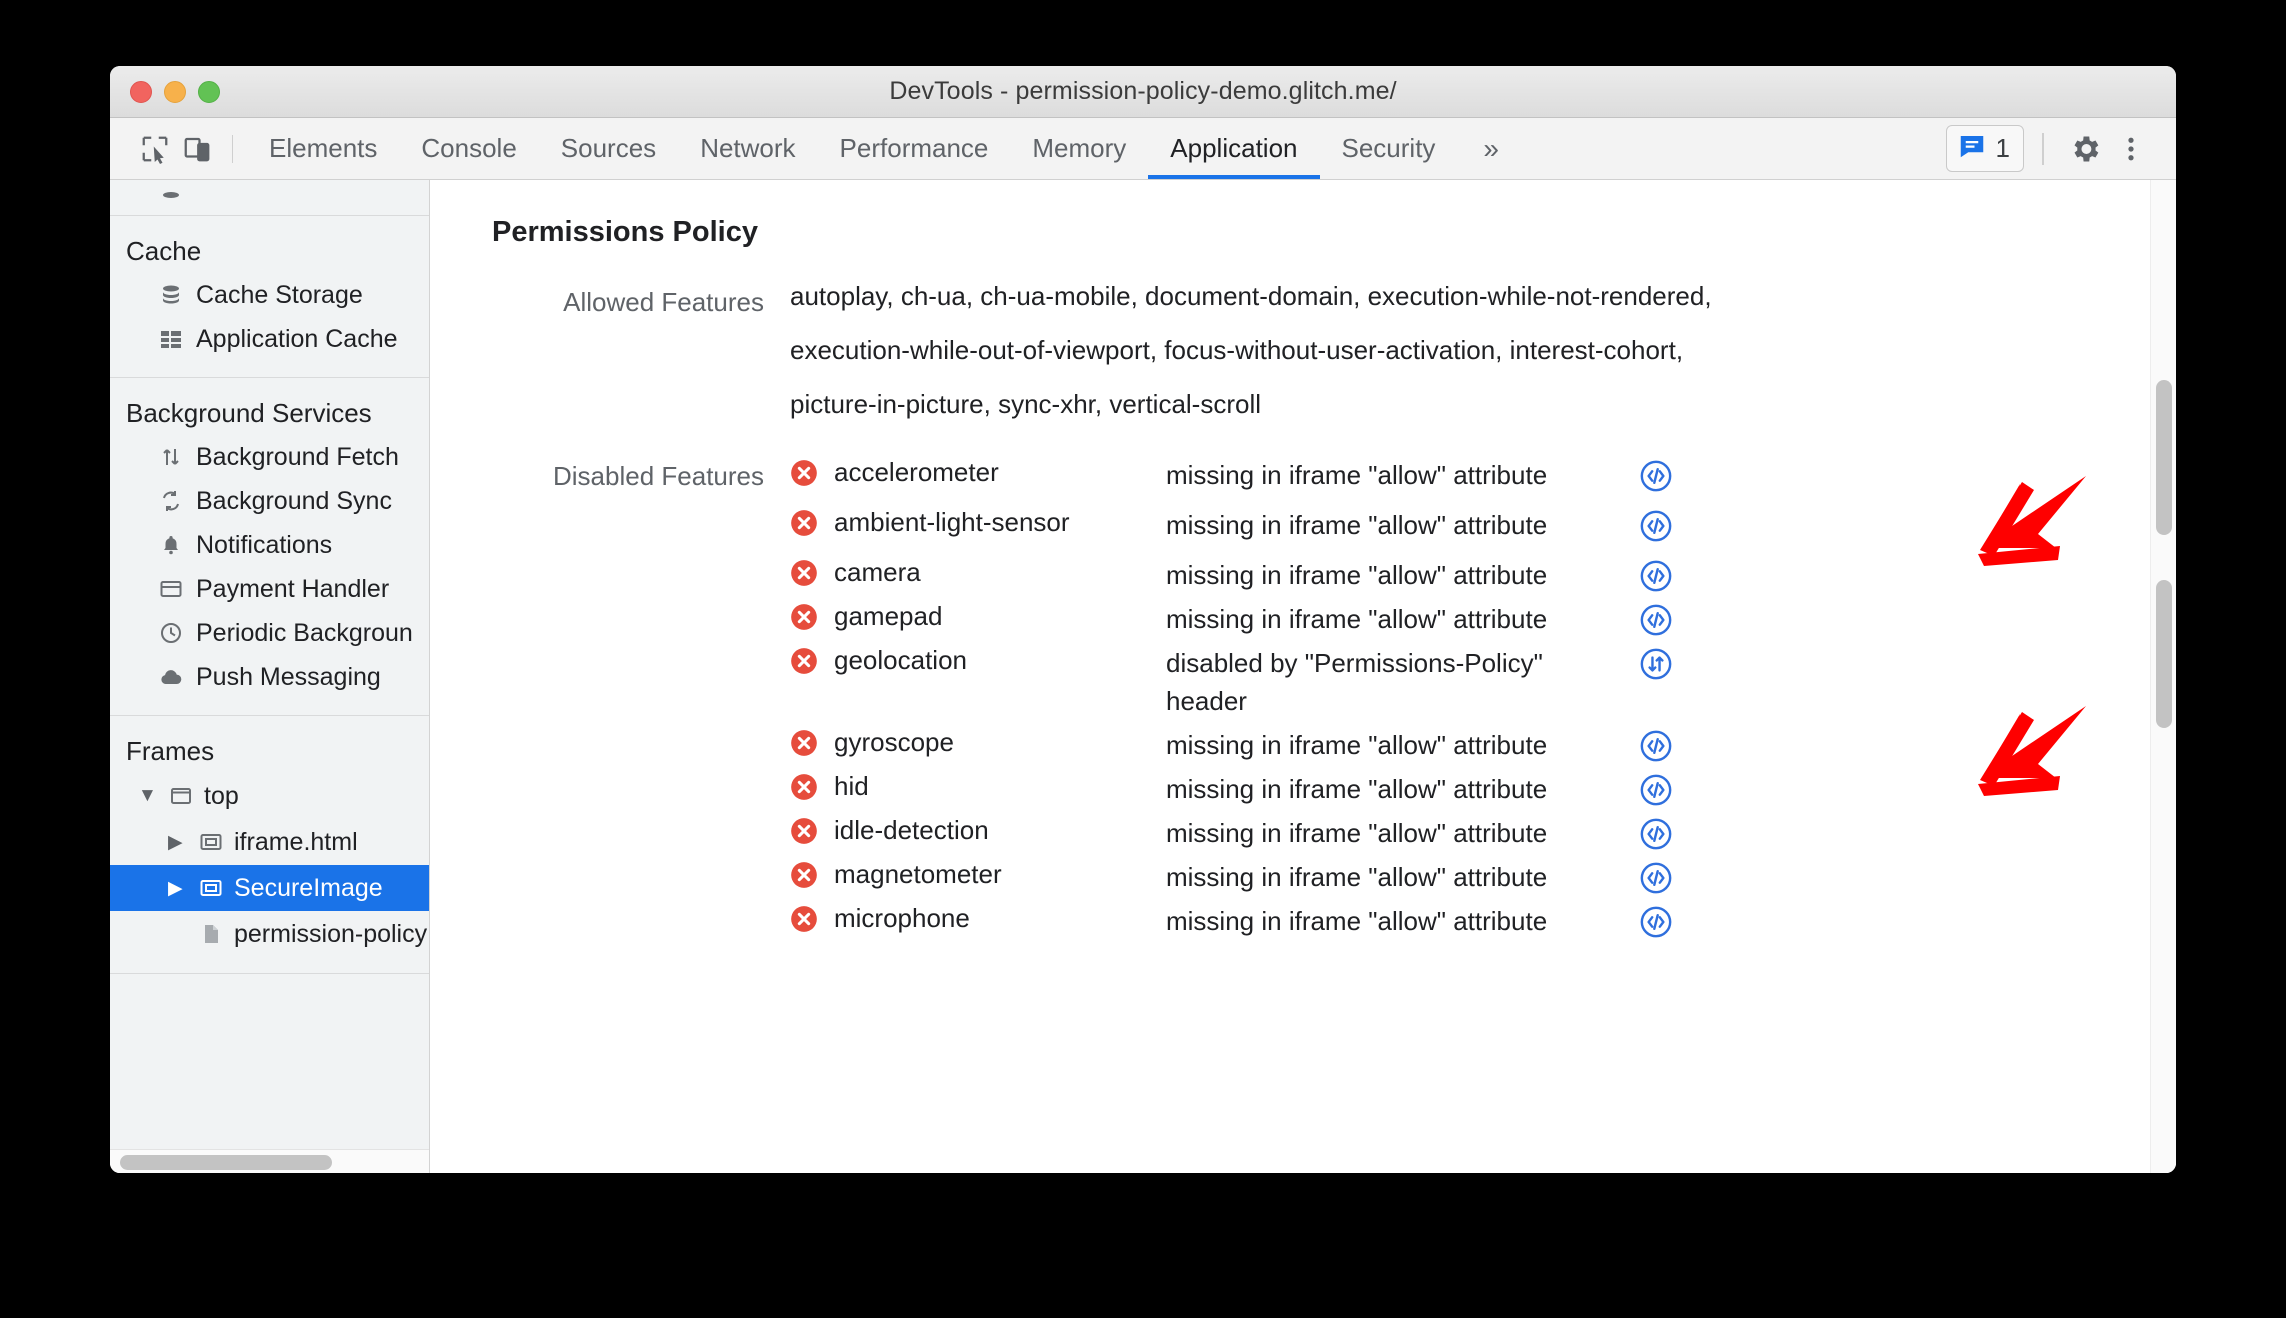  I want to click on message-bubble-icon, so click(1972, 148).